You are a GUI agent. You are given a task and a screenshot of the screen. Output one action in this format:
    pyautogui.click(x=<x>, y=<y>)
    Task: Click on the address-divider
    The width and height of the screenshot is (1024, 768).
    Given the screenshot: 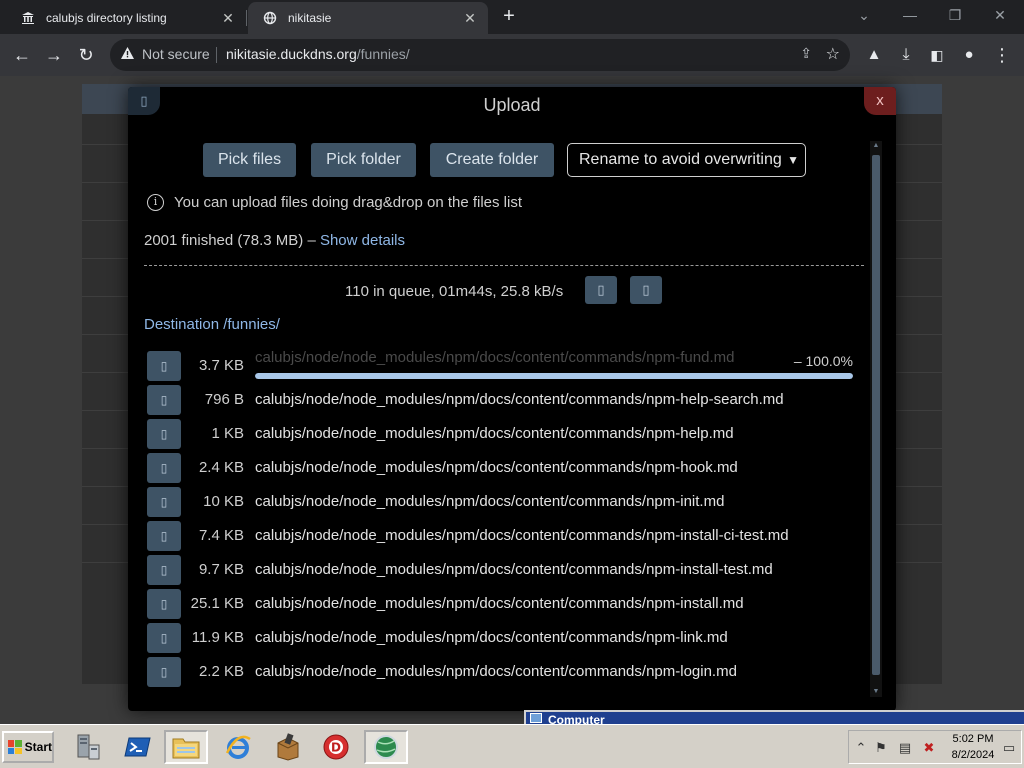 What is the action you would take?
    pyautogui.click(x=216, y=55)
    